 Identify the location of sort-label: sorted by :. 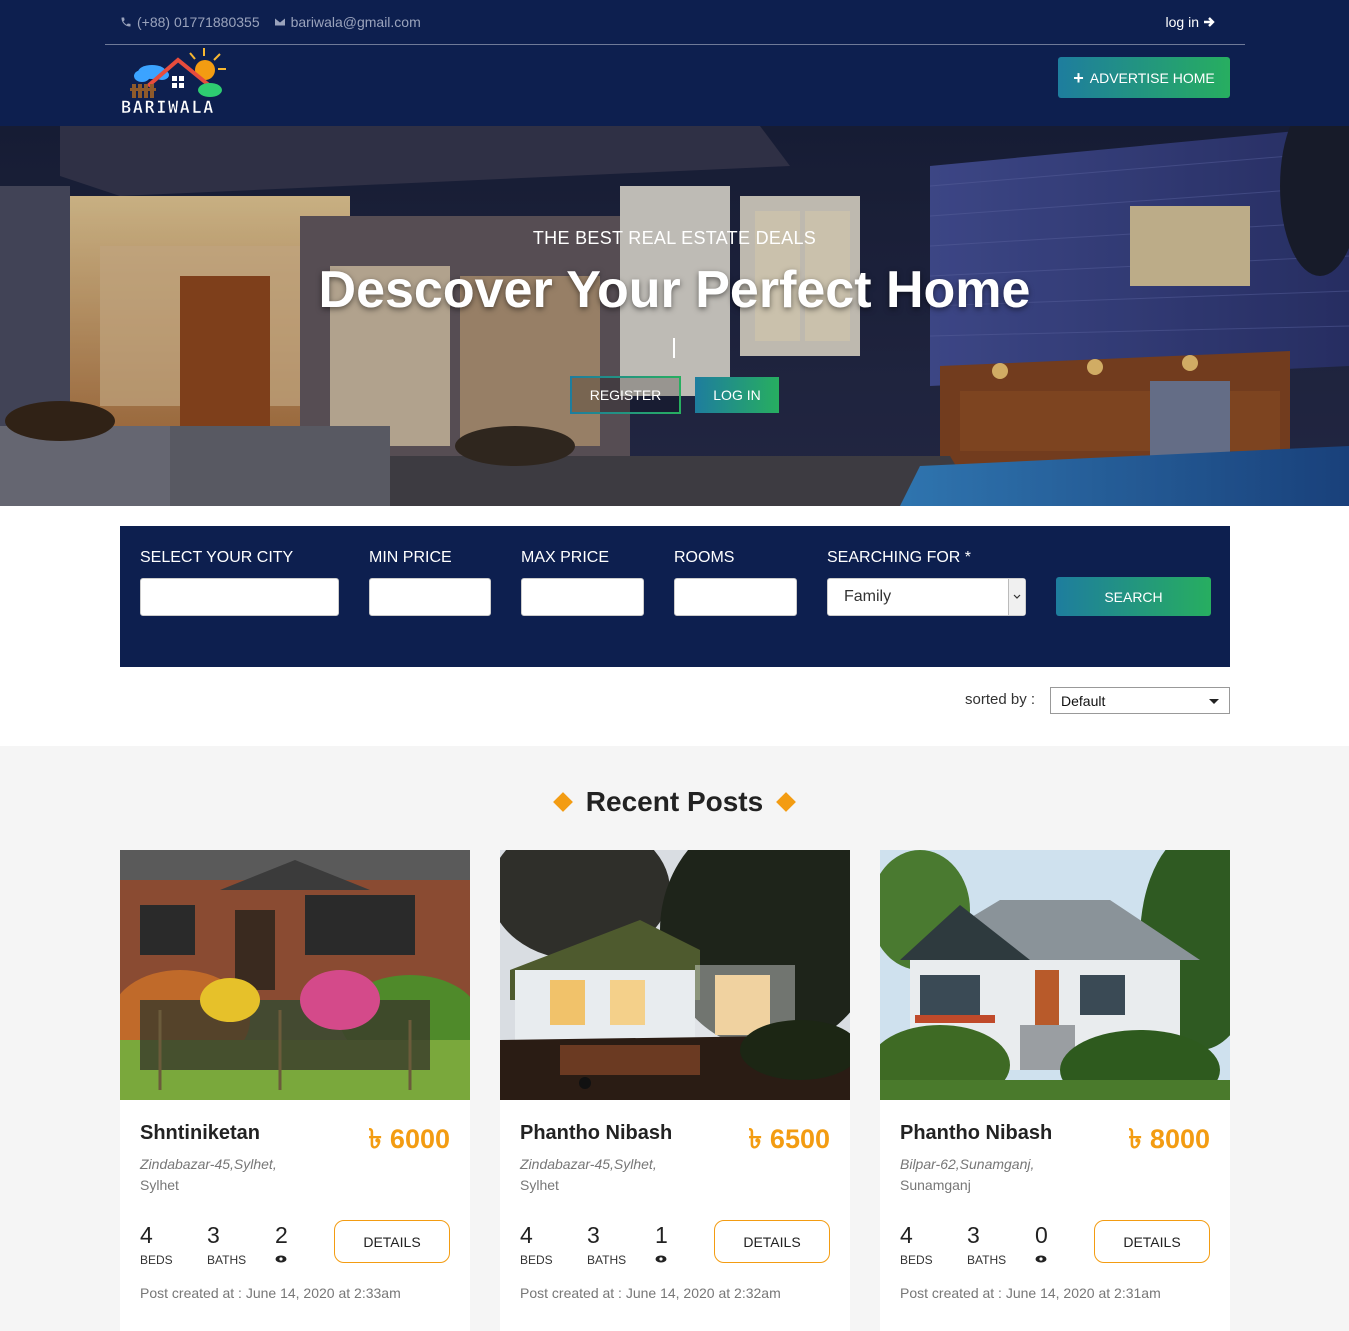
(1000, 699).